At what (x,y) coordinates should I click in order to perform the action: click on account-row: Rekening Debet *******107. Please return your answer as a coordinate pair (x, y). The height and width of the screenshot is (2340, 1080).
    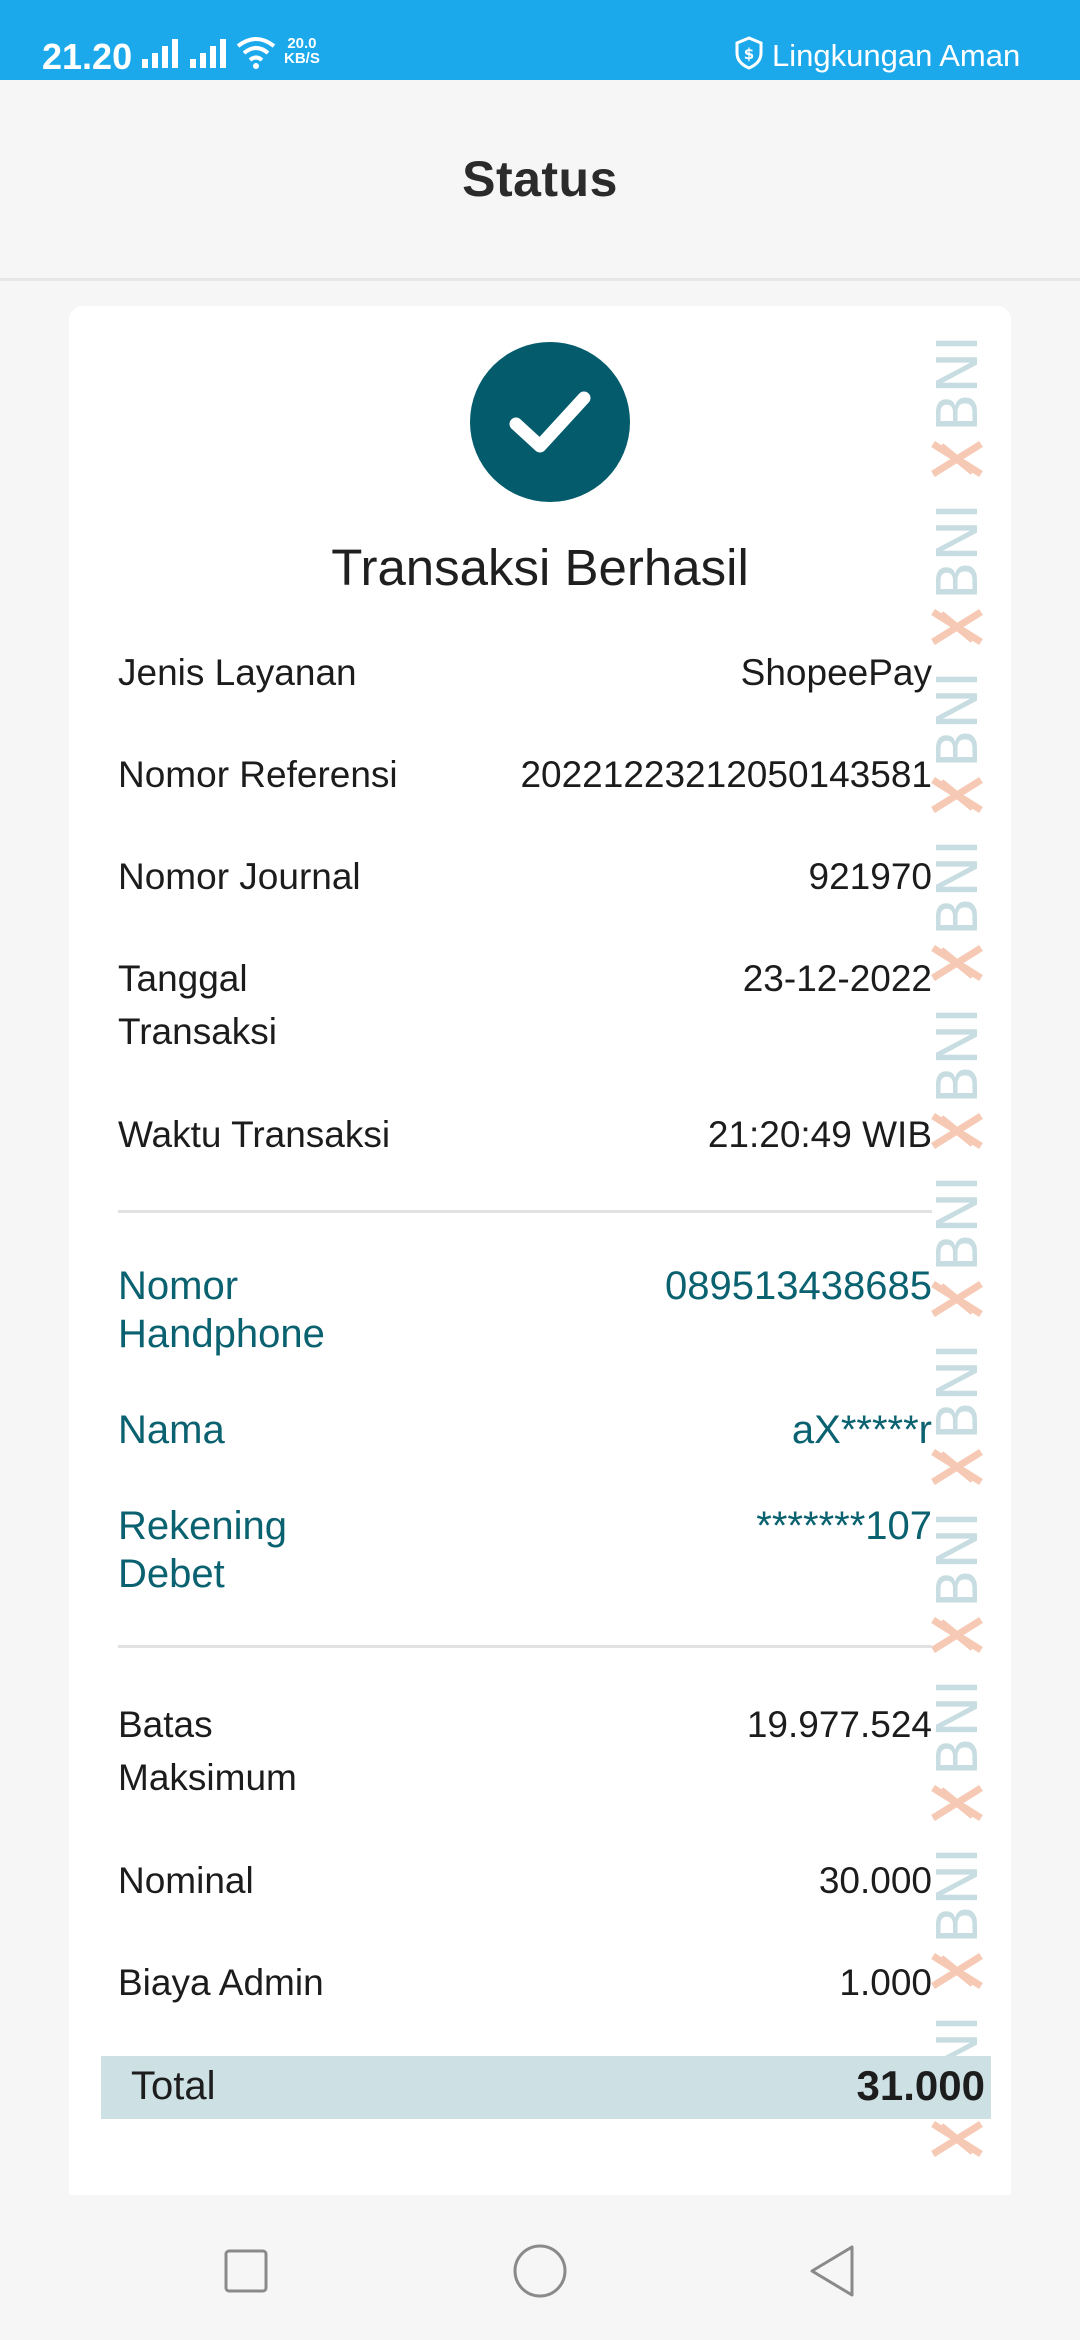
    Looking at the image, I should click on (525, 1552).